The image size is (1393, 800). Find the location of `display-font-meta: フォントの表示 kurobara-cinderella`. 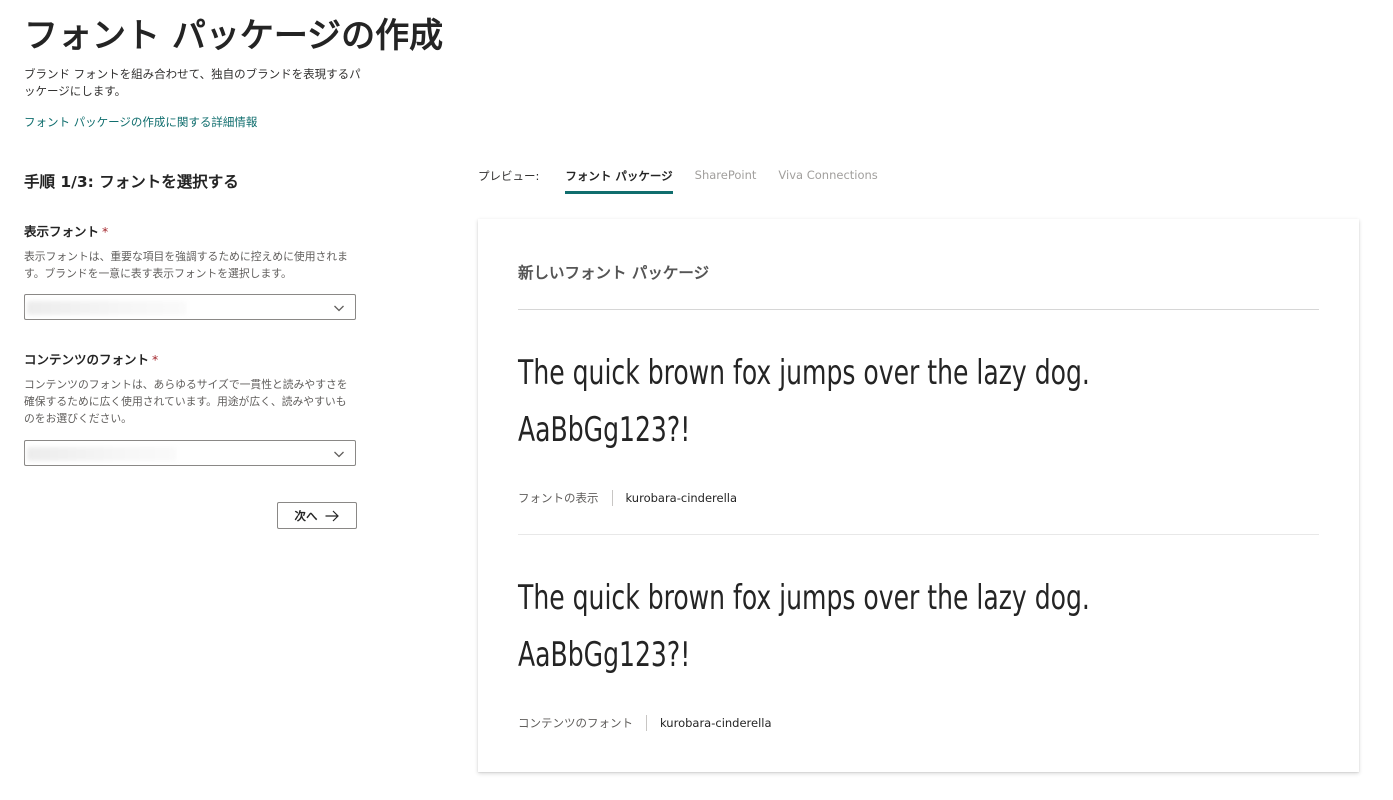

display-font-meta: フォントの表示 kurobara-cinderella is located at coordinates (627, 498).